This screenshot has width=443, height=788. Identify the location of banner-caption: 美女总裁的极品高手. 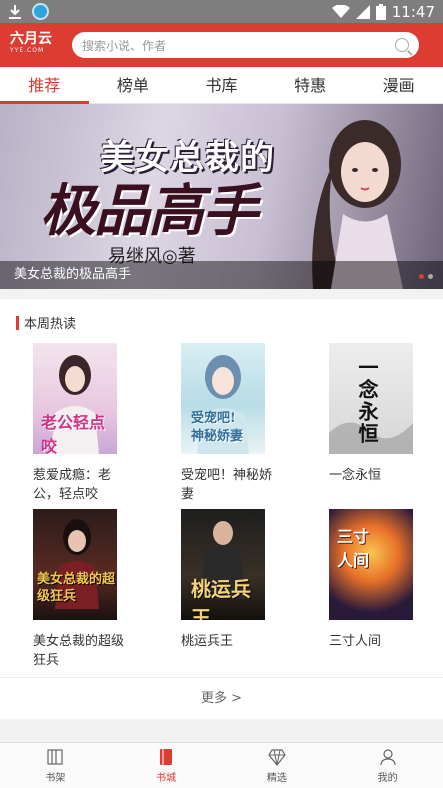
(221, 275).